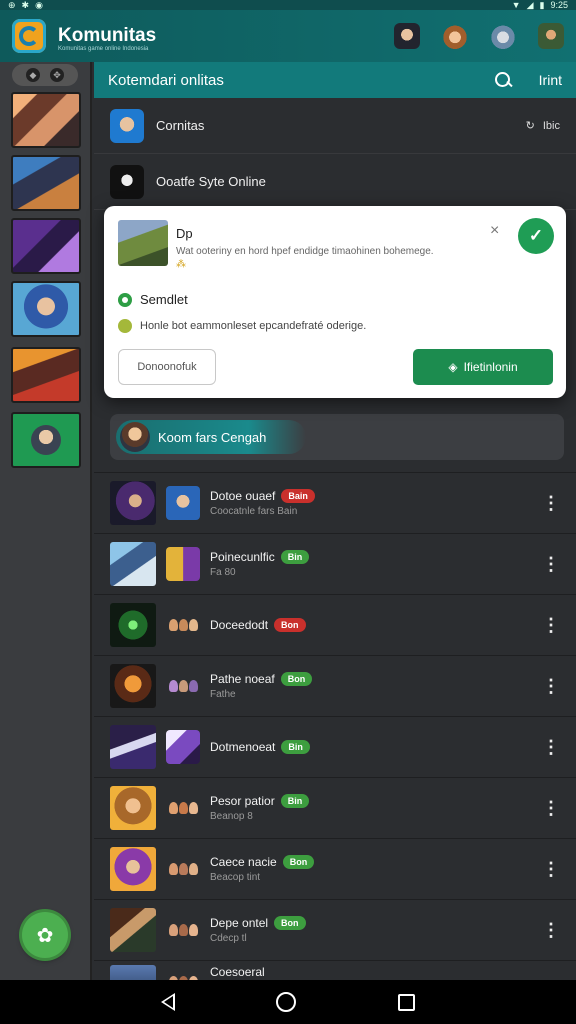 This screenshot has width=576, height=1024. What do you see at coordinates (453, 367) in the screenshot?
I see `pin-icon: ◈` at bounding box center [453, 367].